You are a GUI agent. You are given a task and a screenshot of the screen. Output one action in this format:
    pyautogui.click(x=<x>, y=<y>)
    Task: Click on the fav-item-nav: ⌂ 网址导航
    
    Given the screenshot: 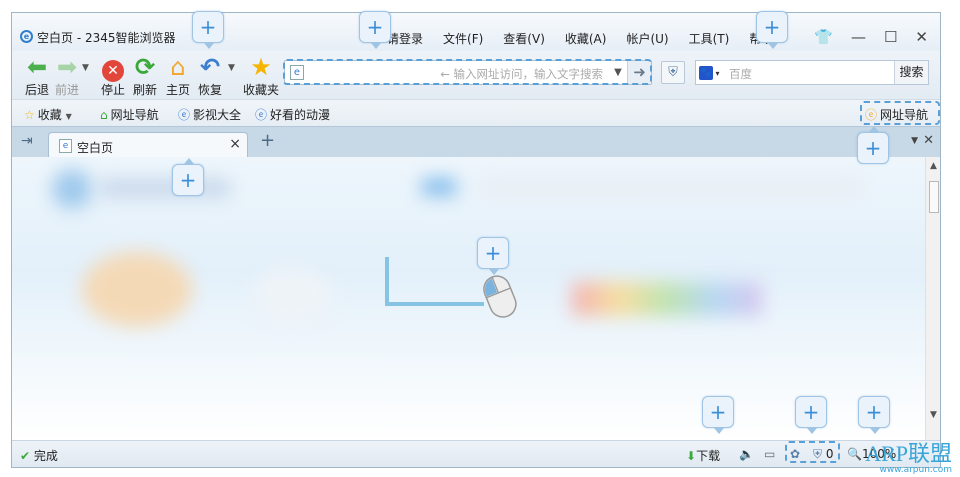 What is the action you would take?
    pyautogui.click(x=129, y=114)
    